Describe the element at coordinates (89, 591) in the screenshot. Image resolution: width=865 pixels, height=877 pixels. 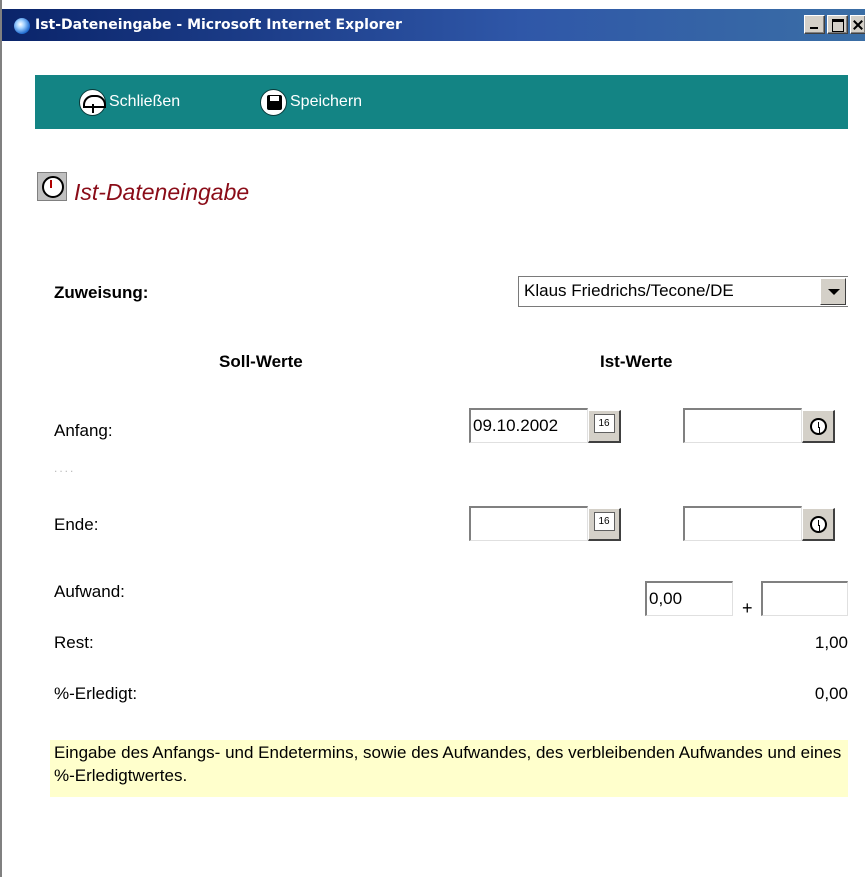
I see `effort-label: Aufwand:` at that location.